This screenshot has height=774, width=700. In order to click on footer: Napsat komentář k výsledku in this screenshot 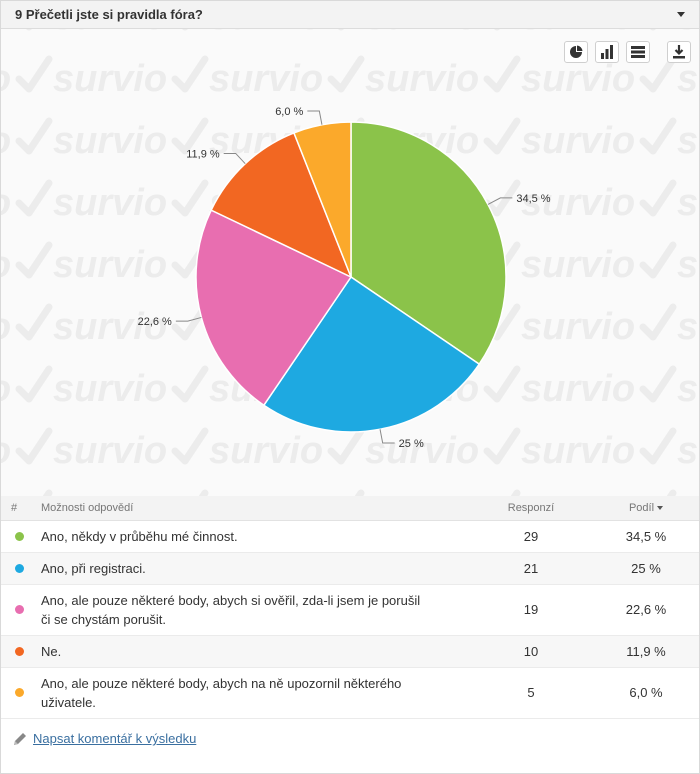, I will do `click(350, 739)`.